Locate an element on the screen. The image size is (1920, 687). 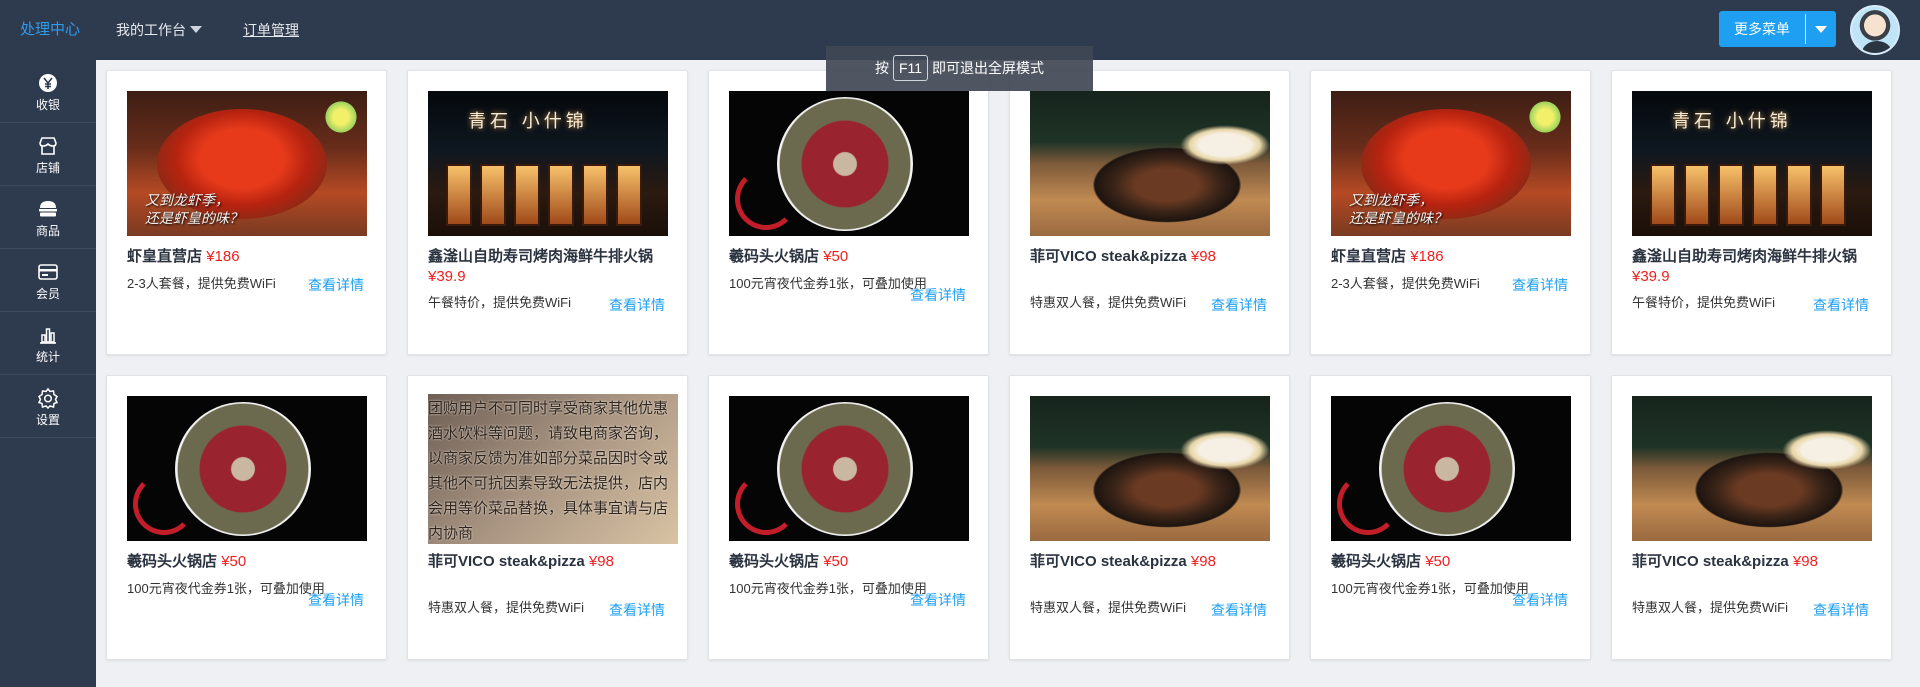
deal-description: 2-3人套餐，提供免费WiFi is located at coordinates (201, 283).